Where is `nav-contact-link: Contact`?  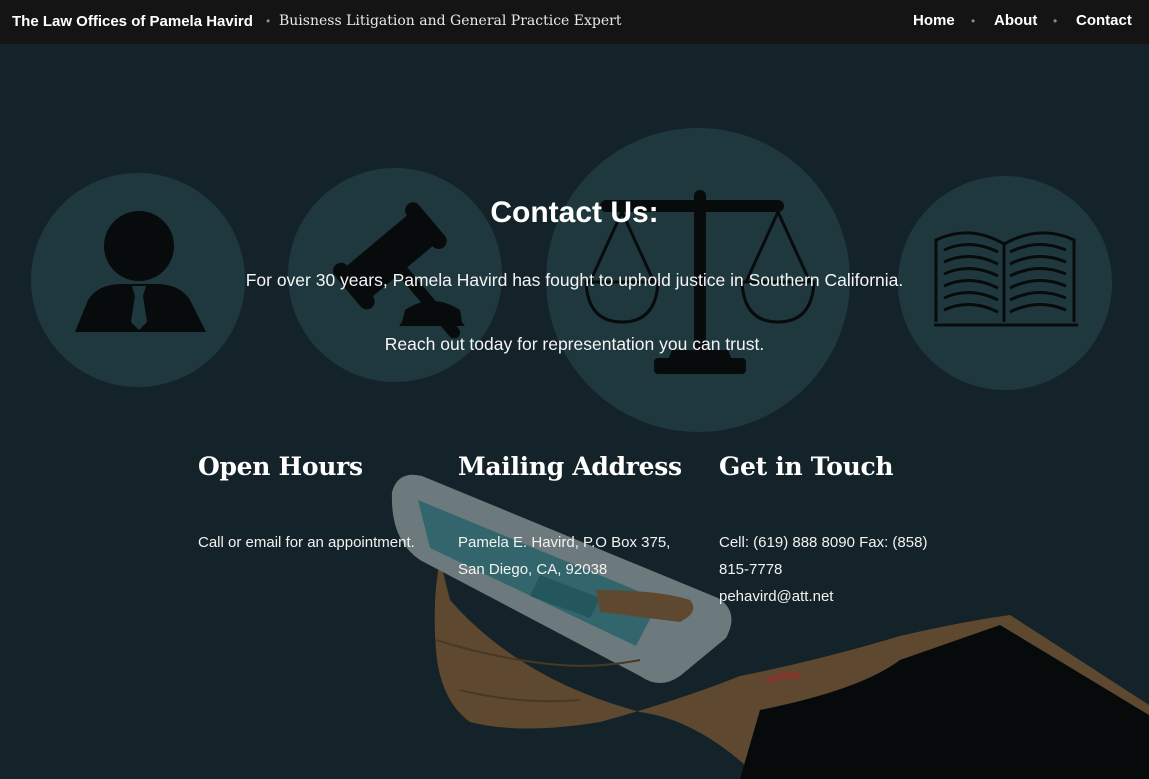 nav-contact-link: Contact is located at coordinates (1104, 20).